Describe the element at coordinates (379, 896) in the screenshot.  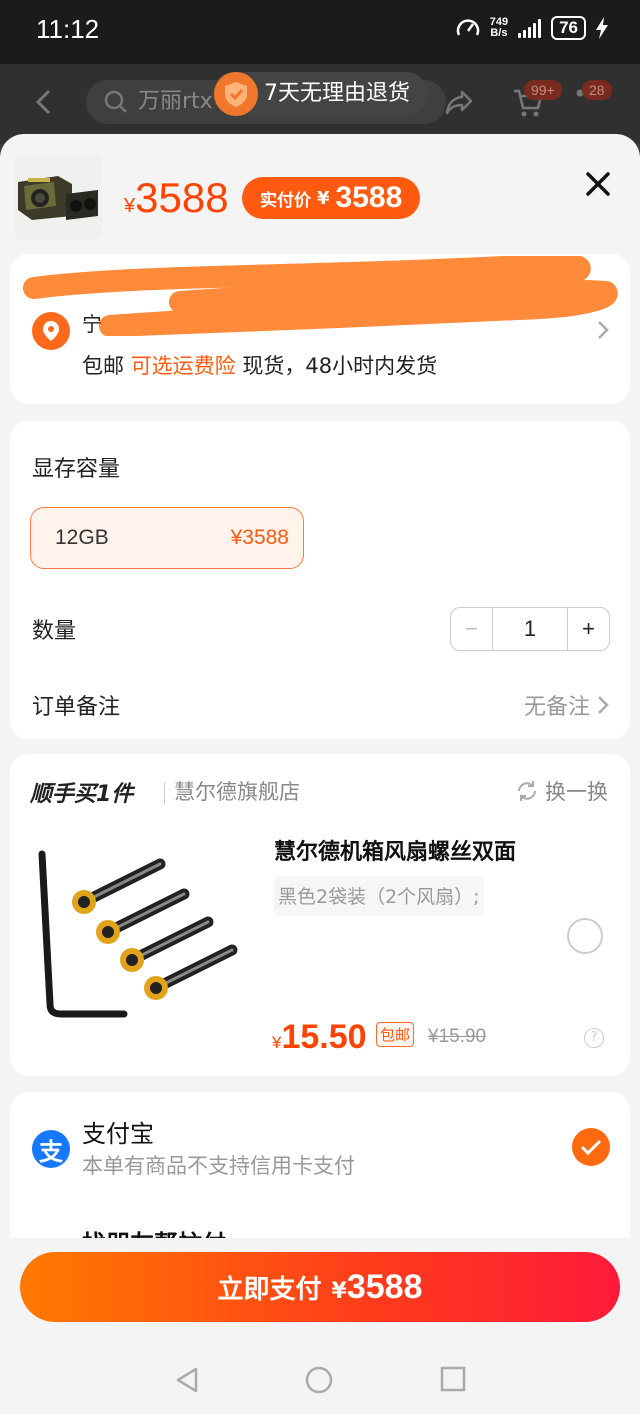
I see `addon-variant: 黑色2袋装（2个风扇）;` at that location.